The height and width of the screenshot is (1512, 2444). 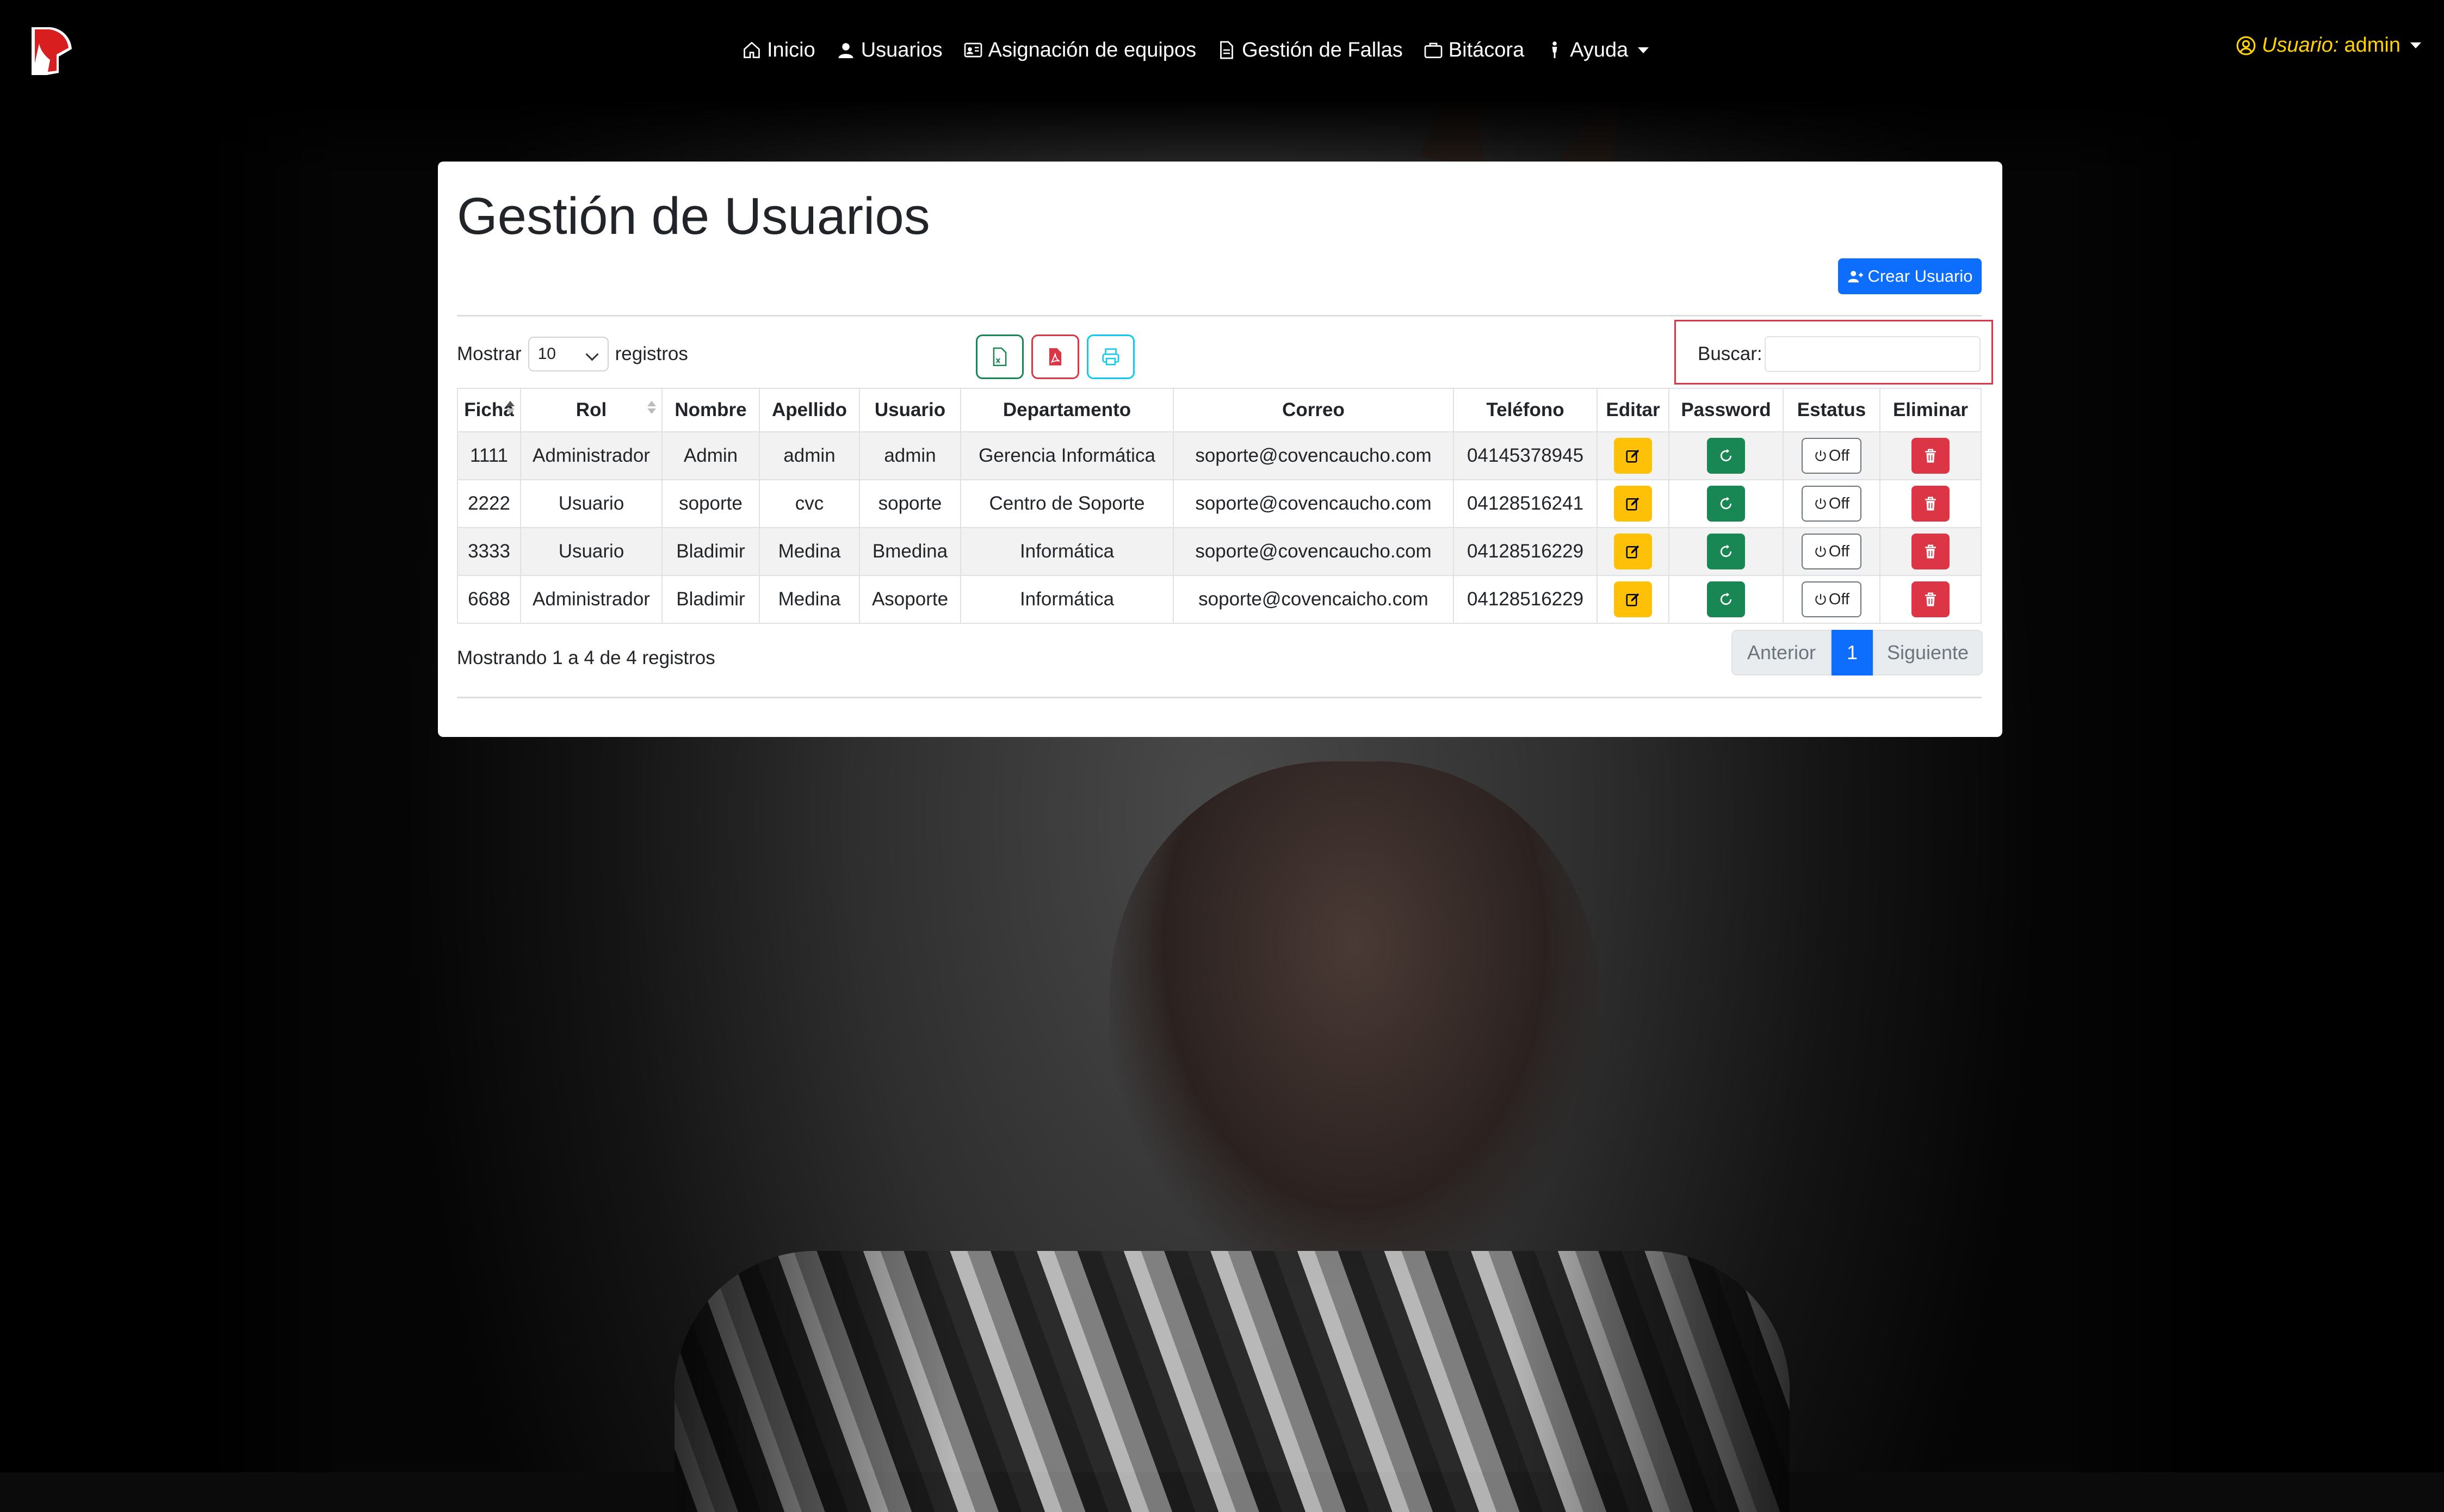 What do you see at coordinates (489, 410) in the screenshot?
I see `column-header-ficha: Ficha` at bounding box center [489, 410].